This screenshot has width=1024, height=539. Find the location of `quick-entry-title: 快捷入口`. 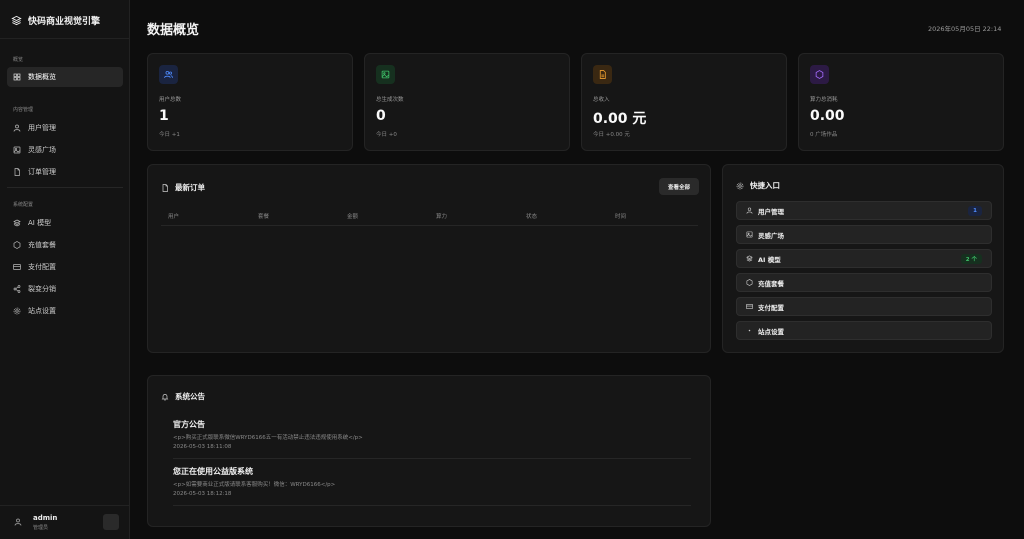

quick-entry-title: 快捷入口 is located at coordinates (758, 185).